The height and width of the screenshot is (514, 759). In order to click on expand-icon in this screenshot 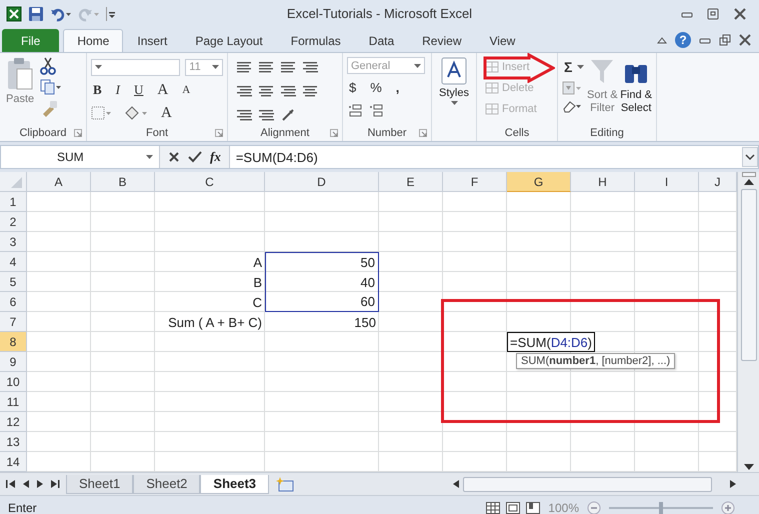, I will do `click(750, 157)`.